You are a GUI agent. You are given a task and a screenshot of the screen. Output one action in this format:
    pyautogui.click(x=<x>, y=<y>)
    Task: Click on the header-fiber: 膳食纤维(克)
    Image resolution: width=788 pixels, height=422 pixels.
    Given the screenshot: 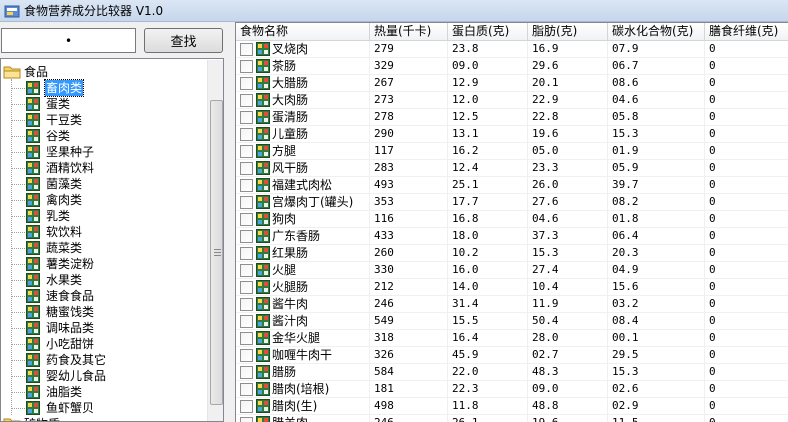 What is the action you would take?
    pyautogui.click(x=746, y=32)
    